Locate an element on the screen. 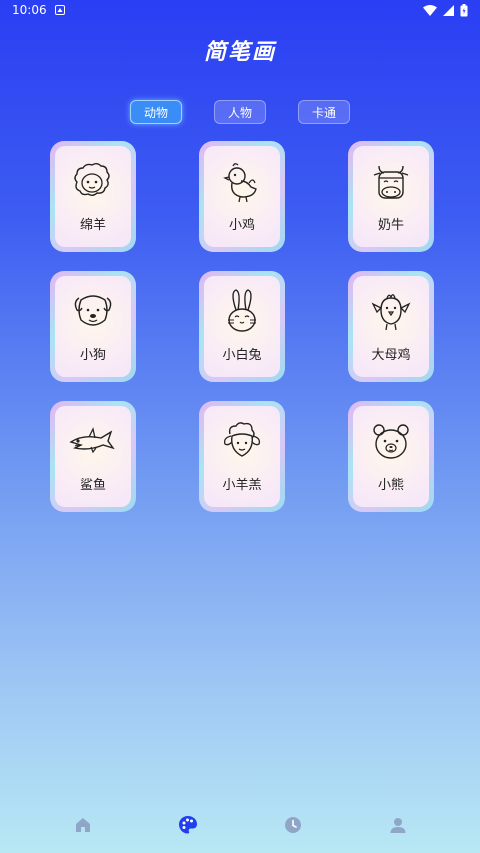  page-title: 简笔画 is located at coordinates (239, 52).